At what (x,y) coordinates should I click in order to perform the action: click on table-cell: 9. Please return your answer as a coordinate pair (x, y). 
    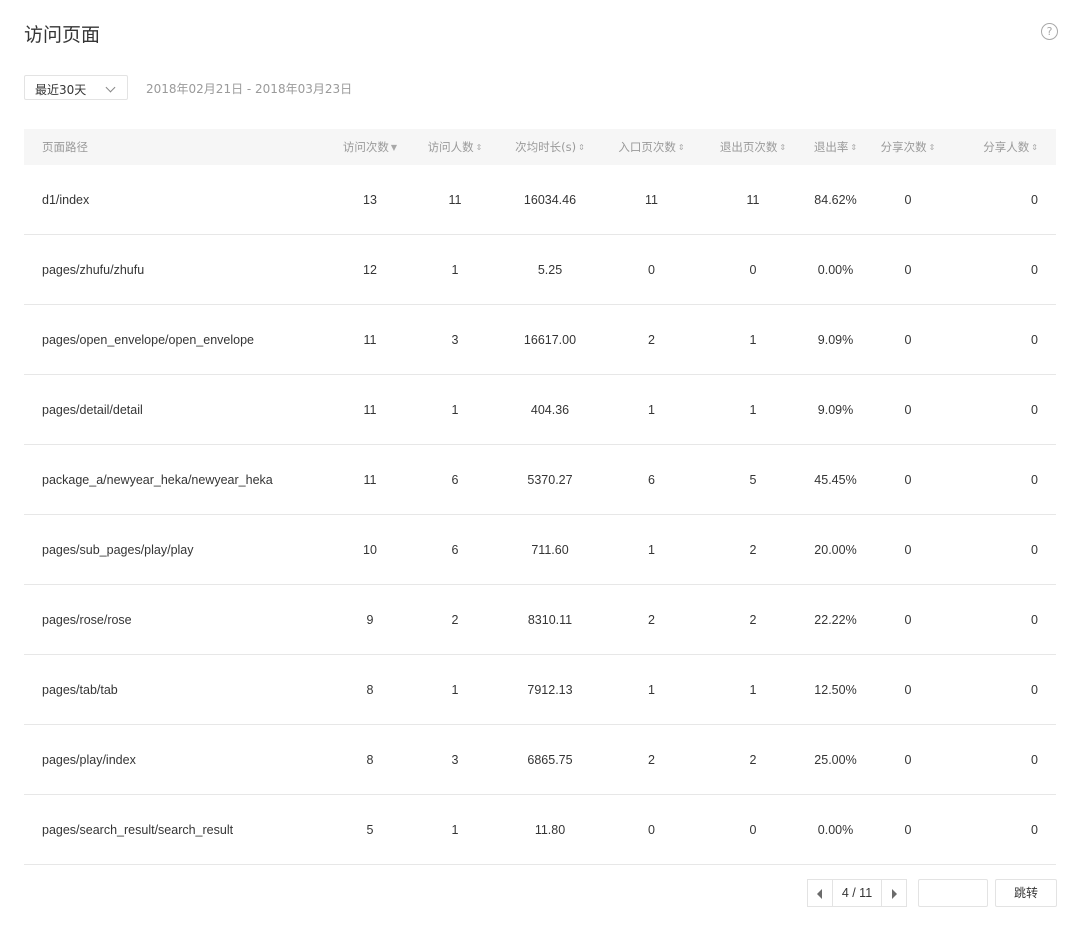
    Looking at the image, I should click on (370, 619).